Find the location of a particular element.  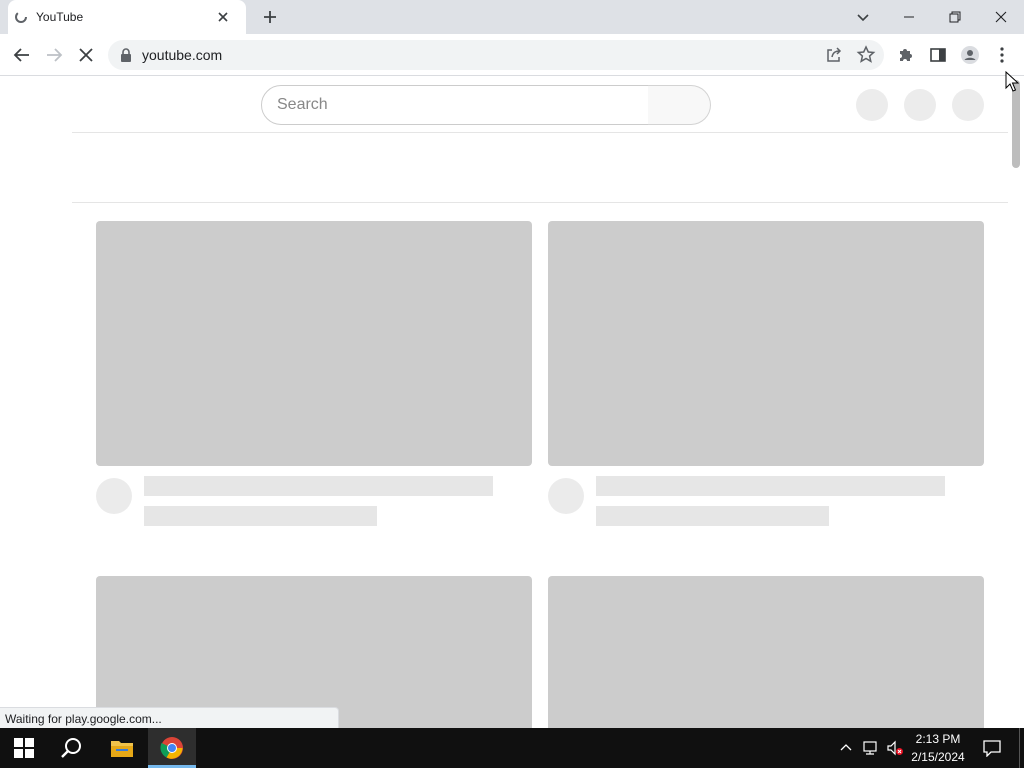

windows-icon is located at coordinates (24, 748).